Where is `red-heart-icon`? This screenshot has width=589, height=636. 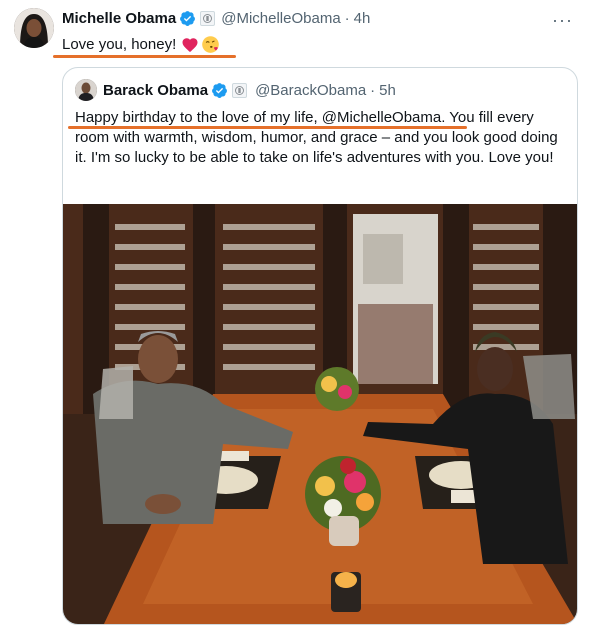
red-heart-icon is located at coordinates (190, 44).